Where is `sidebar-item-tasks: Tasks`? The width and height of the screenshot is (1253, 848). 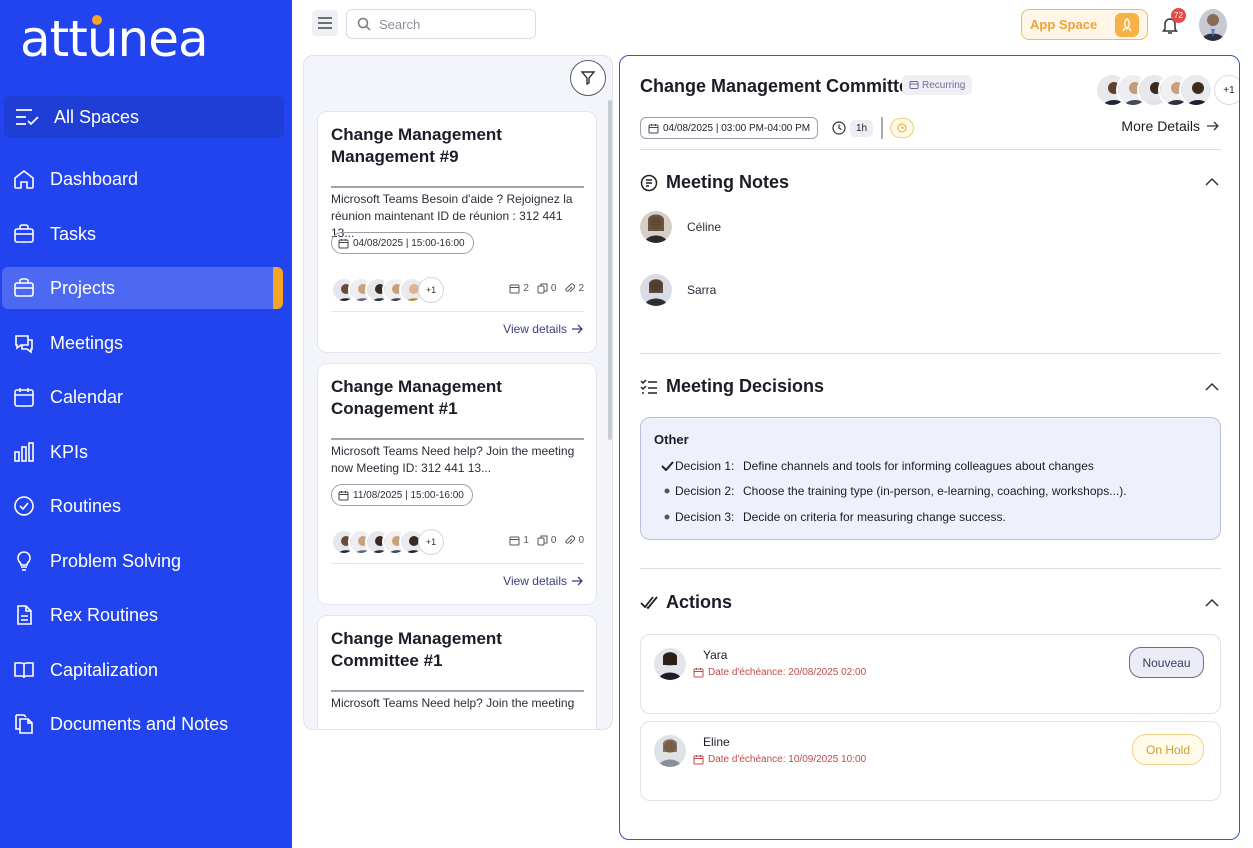
sidebar-item-tasks: Tasks is located at coordinates (142, 234).